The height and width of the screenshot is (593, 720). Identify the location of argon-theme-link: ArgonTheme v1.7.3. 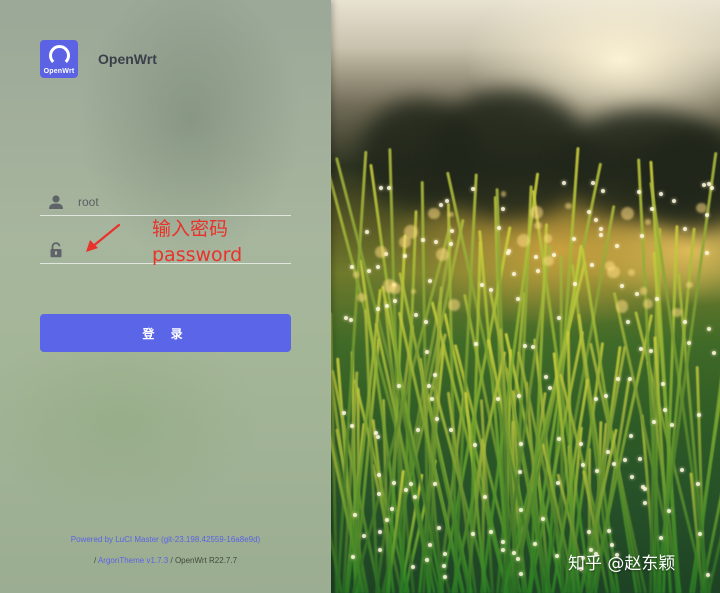
(133, 560).